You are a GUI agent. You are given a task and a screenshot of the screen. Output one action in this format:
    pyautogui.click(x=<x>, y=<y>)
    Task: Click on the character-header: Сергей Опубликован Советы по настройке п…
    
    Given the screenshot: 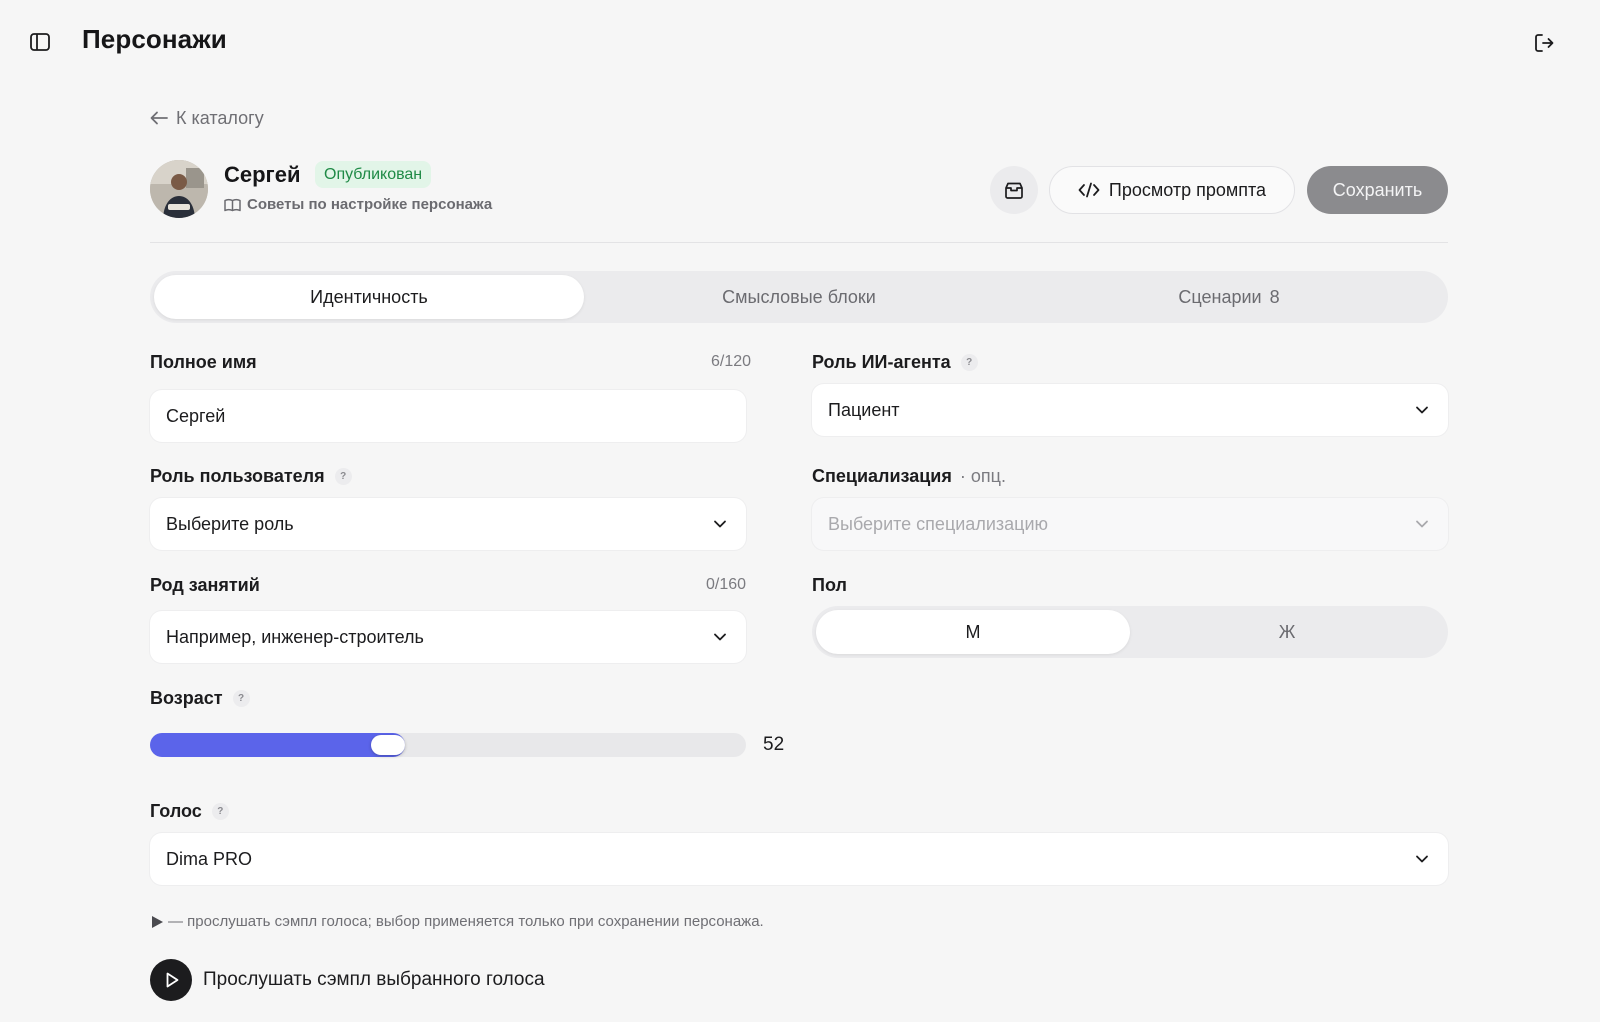 What is the action you would take?
    pyautogui.click(x=799, y=191)
    